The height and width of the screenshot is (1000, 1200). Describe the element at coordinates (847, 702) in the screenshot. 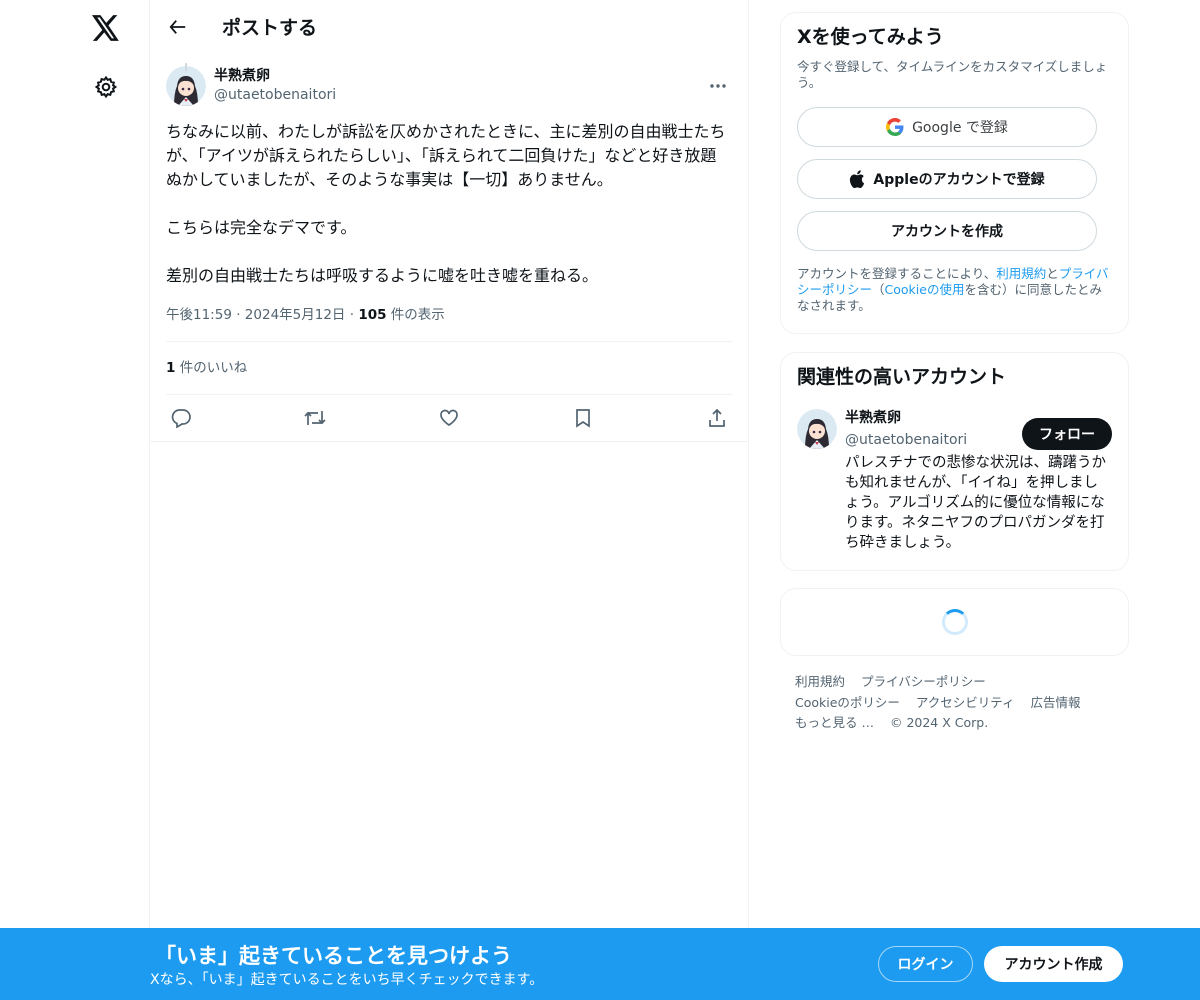

I see `footer-link: Cookieのポリシー` at that location.